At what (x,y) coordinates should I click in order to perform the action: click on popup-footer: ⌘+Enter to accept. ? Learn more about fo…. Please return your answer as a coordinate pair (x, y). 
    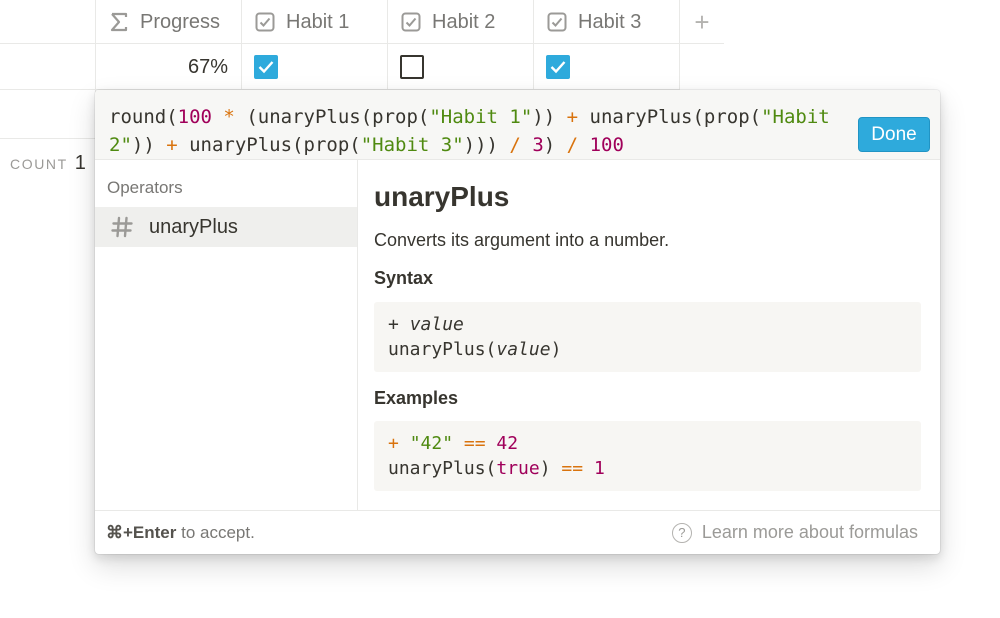
    Looking at the image, I should click on (517, 532).